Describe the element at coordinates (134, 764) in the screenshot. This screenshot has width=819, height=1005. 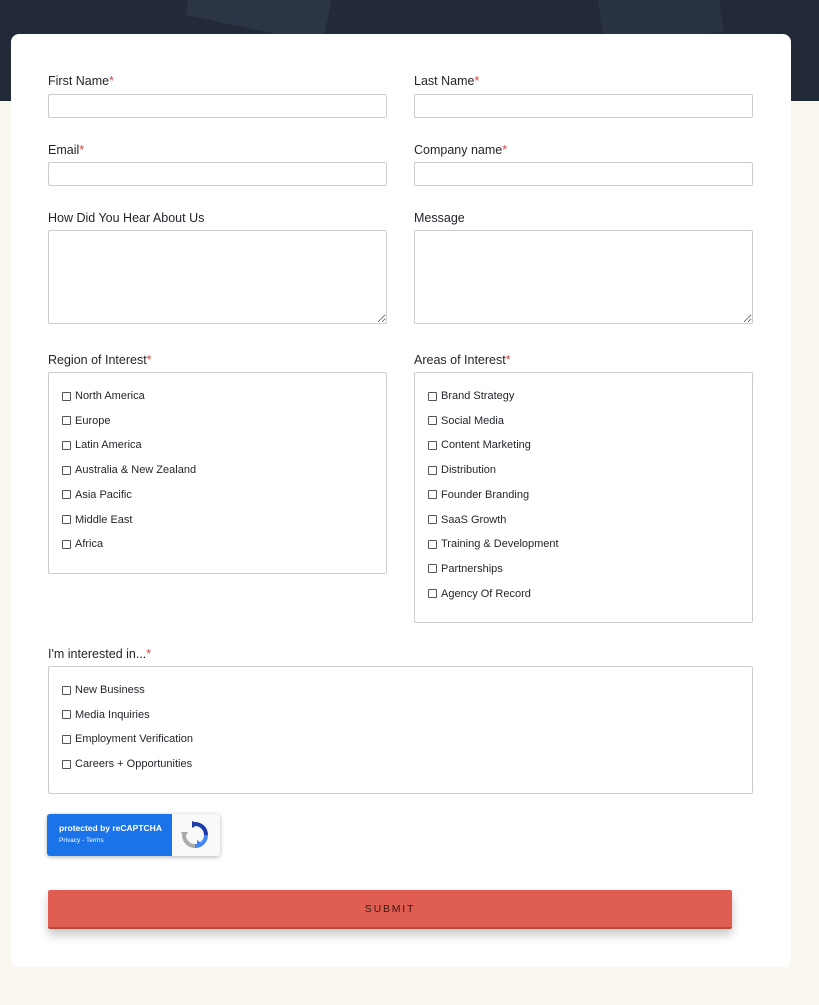
I see `checkbox-label: Careers + Opportunities` at that location.